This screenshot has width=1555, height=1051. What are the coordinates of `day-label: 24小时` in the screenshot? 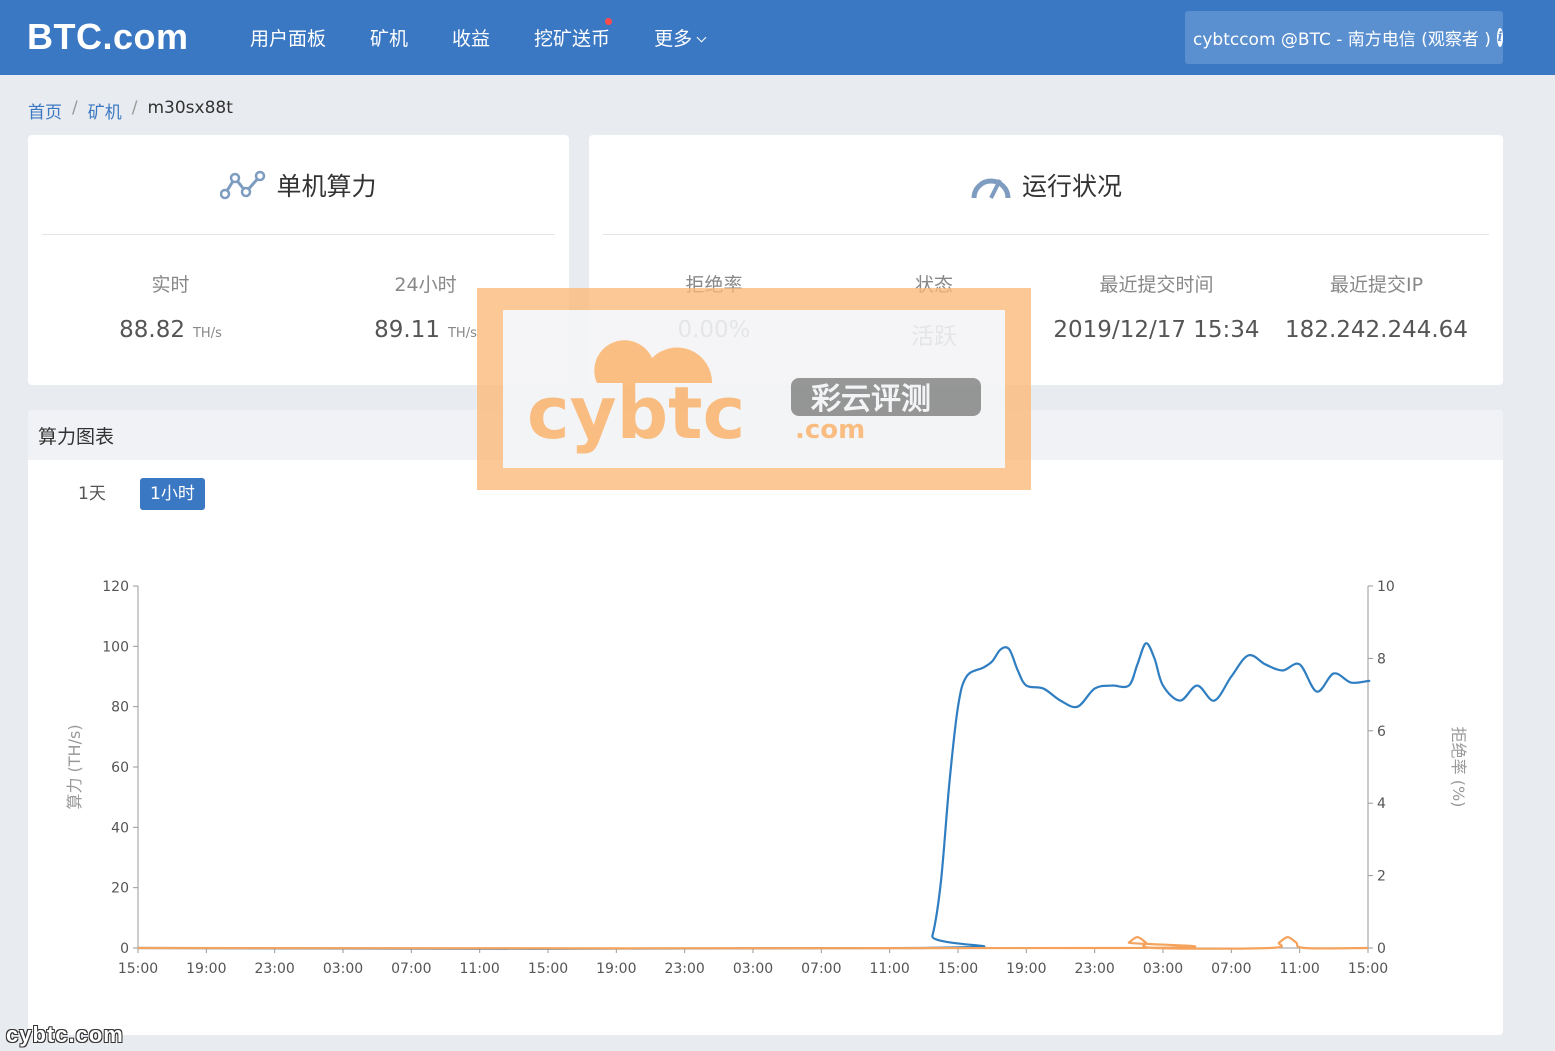 It's located at (425, 285).